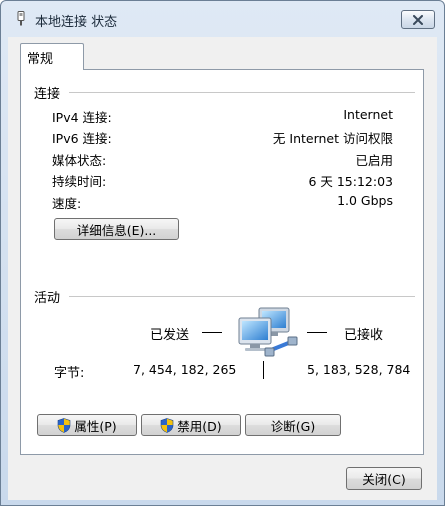 This screenshot has width=445, height=506. Describe the element at coordinates (79, 181) in the screenshot. I see `duration-label: 持续时间:` at that location.